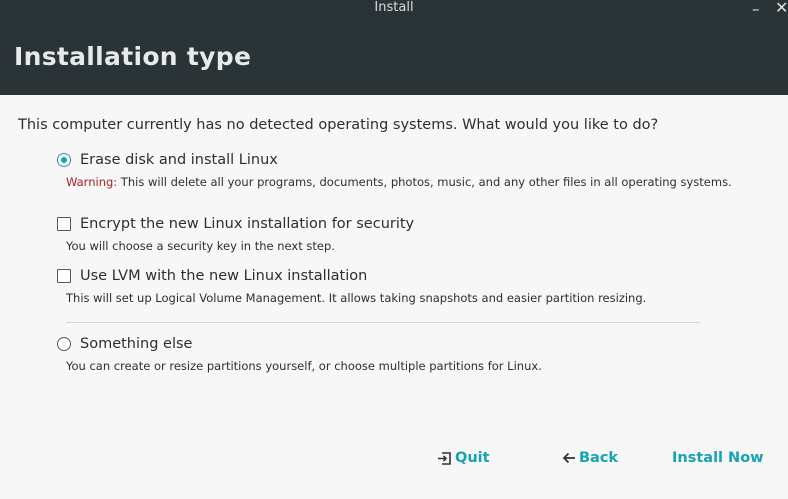 This screenshot has height=499, width=788. I want to click on quit-button: Quit, so click(463, 458).